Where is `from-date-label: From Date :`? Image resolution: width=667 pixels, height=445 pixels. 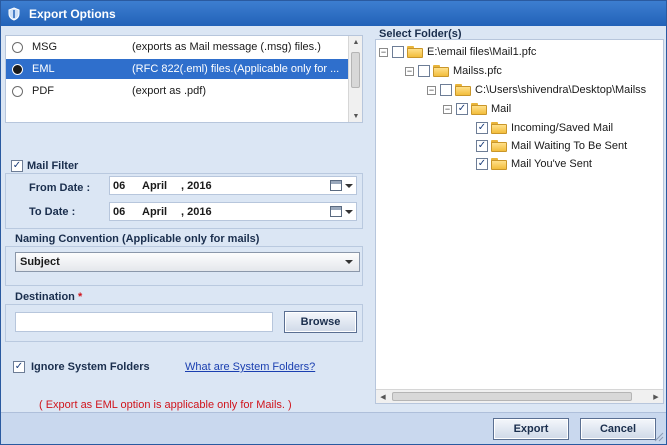
from-date-label: From Date : is located at coordinates (60, 188).